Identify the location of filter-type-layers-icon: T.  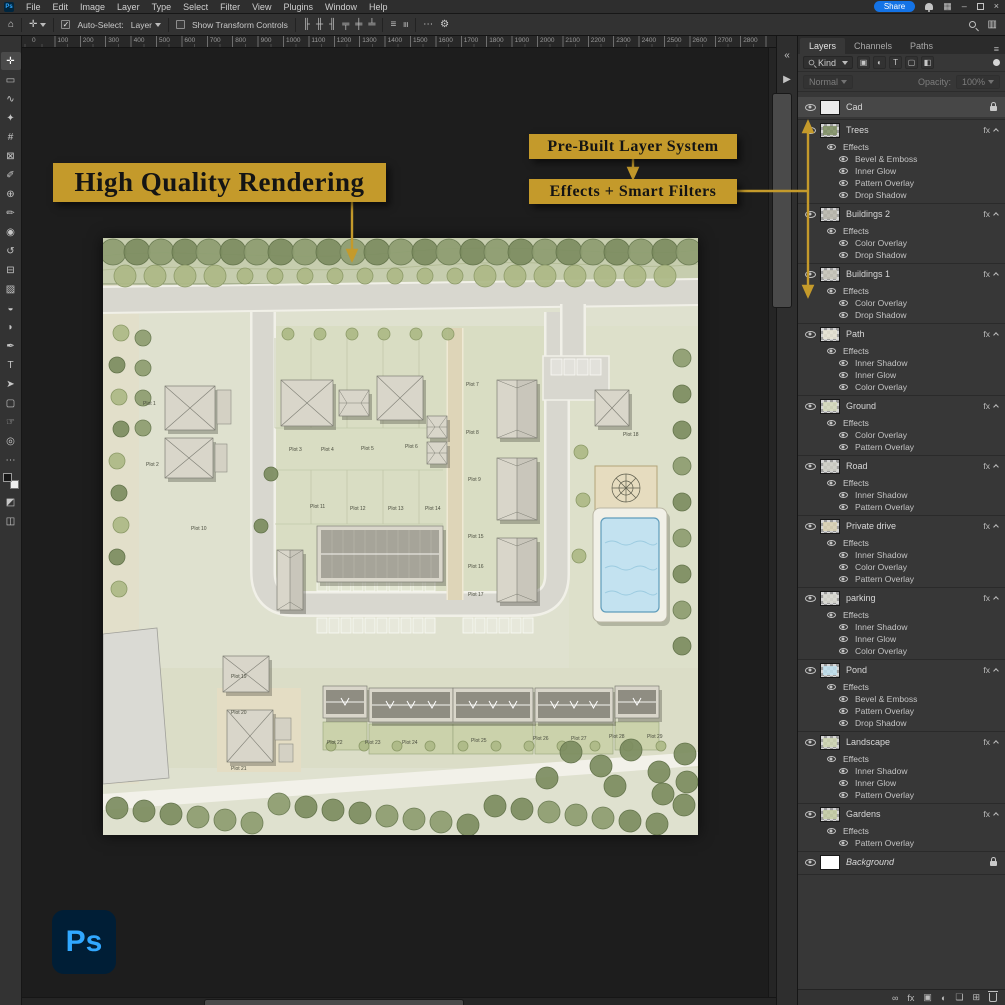
(896, 62).